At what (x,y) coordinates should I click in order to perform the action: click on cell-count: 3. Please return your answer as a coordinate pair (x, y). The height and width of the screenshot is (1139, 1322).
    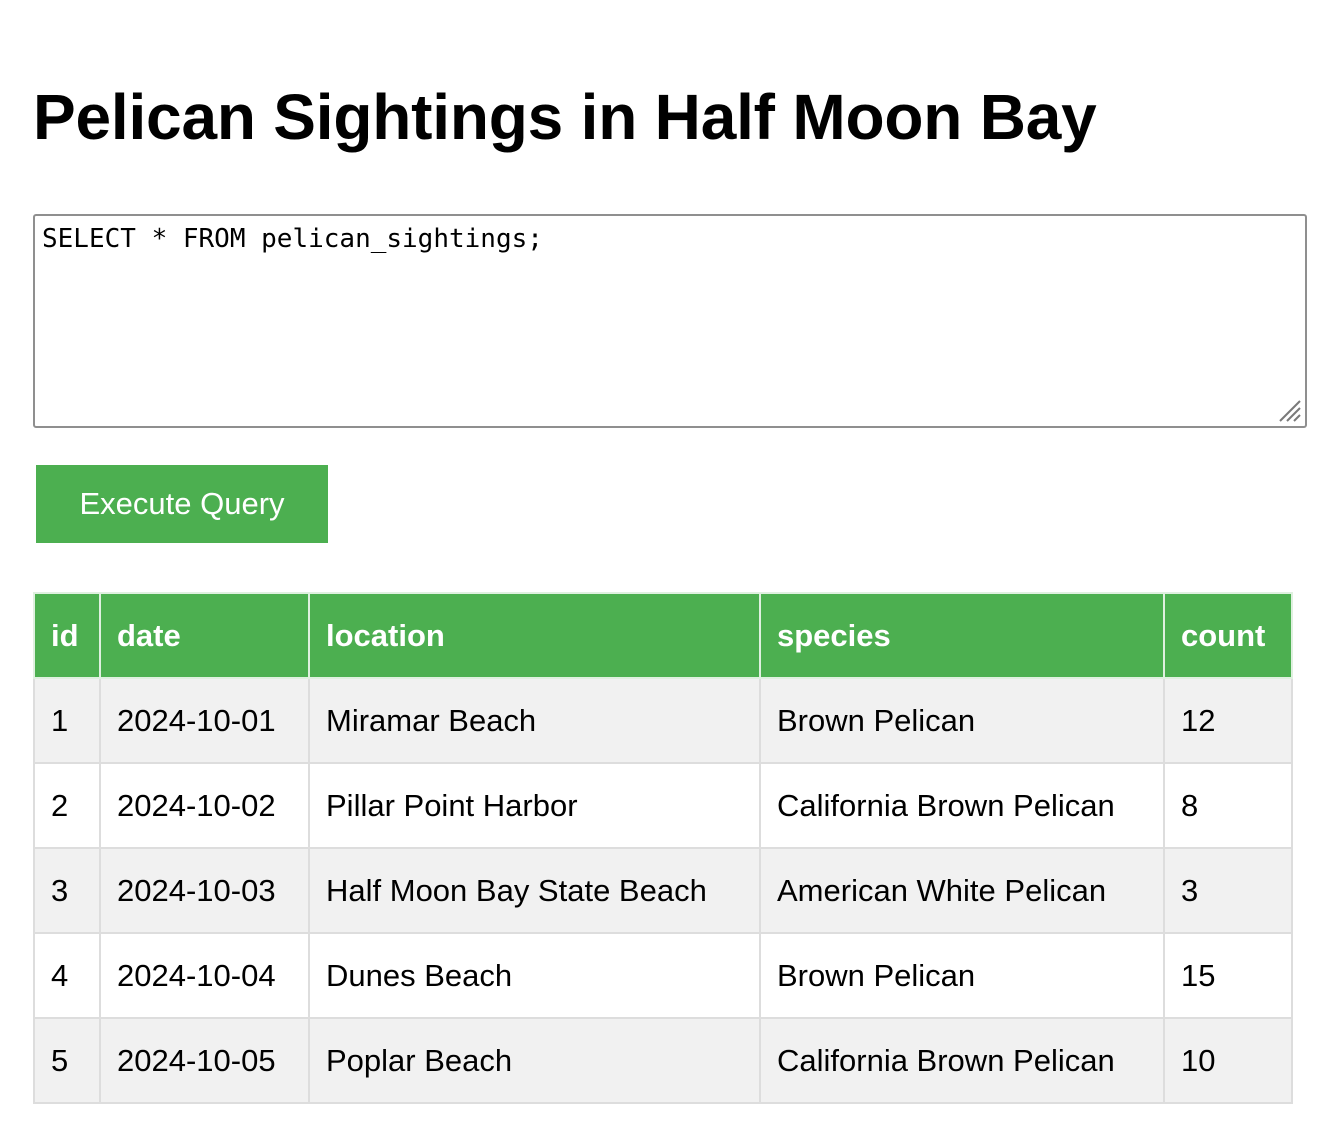
    Looking at the image, I should click on (1228, 890).